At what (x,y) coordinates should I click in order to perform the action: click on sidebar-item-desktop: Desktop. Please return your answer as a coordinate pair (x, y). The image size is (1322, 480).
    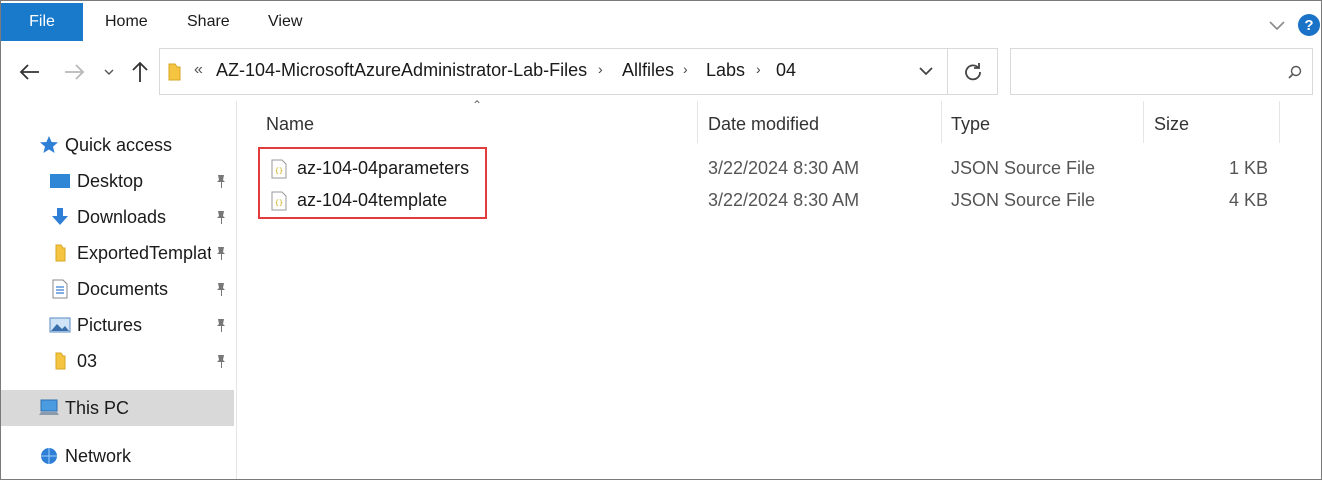
    Looking at the image, I should click on (117, 181).